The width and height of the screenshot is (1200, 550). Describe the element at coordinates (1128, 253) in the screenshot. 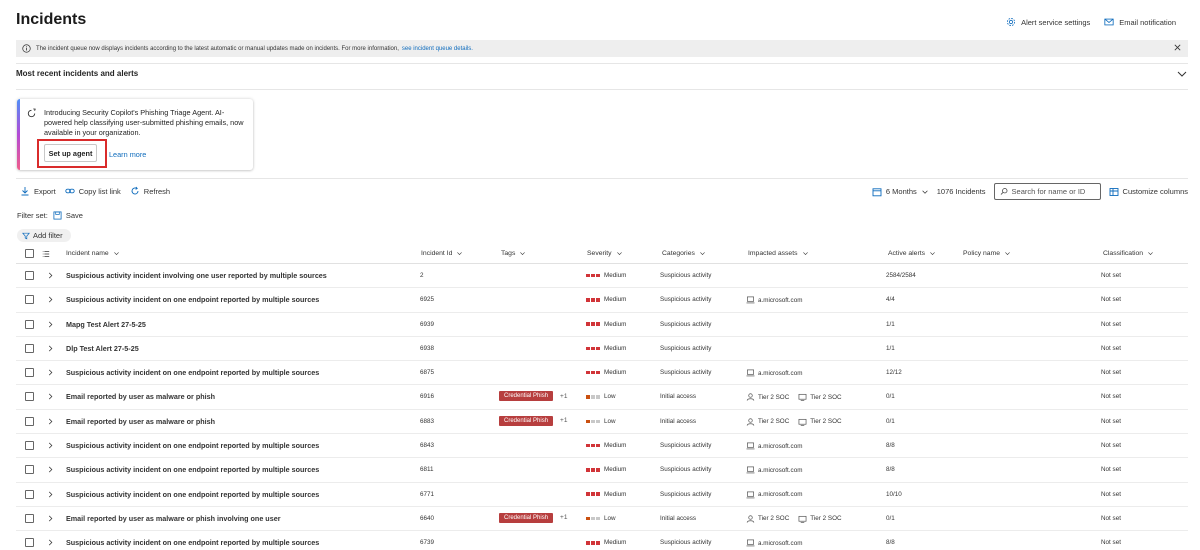

I see `column-header-classification: Classification` at that location.